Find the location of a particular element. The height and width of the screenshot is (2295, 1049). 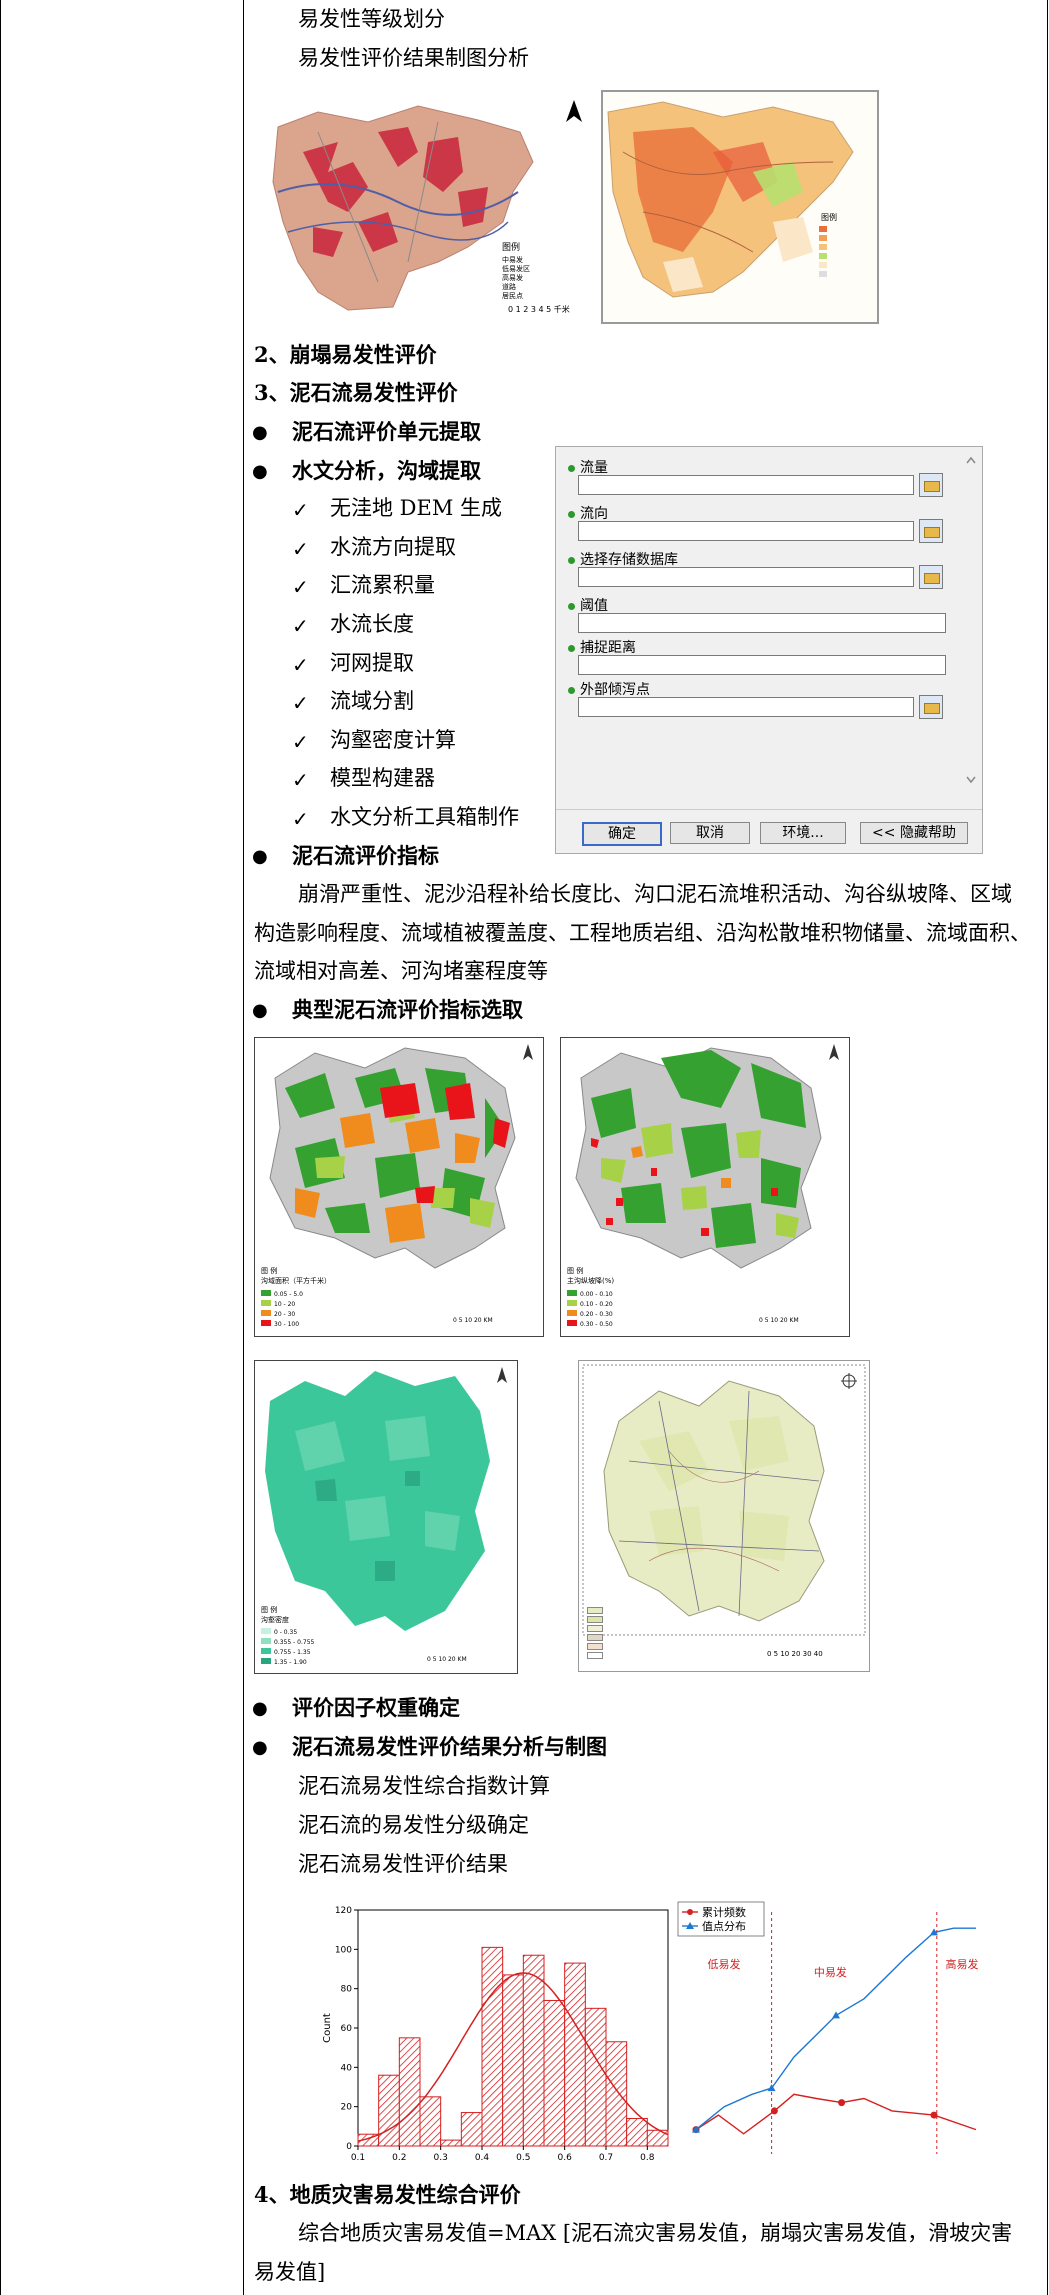

map-a-legend: 0.05 - 5.0 10 - 20 20 - 30 30 - 100 is located at coordinates (282, 1310).